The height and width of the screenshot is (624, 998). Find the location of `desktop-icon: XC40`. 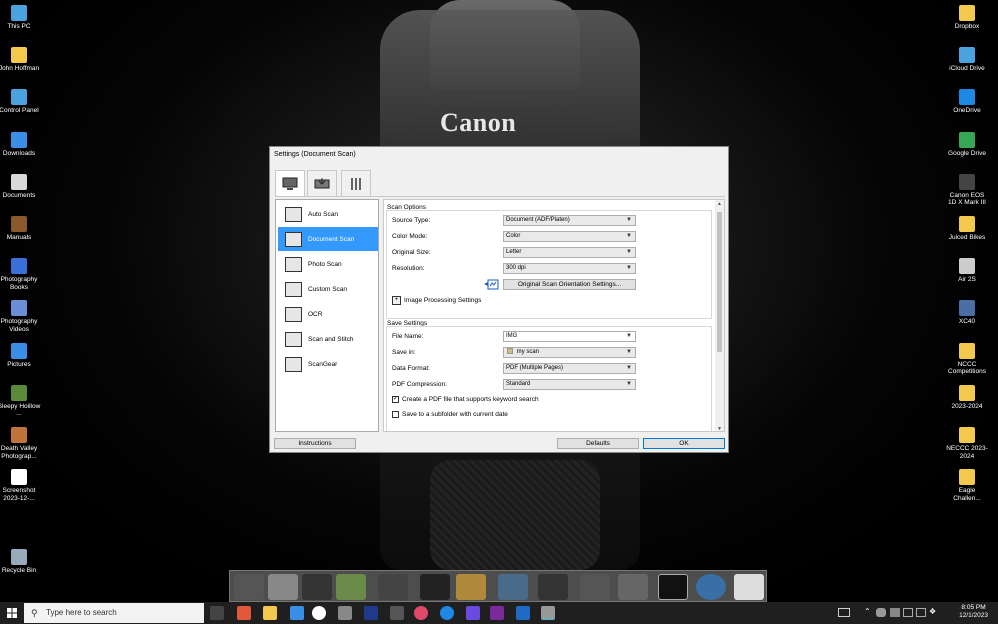

desktop-icon: XC40 is located at coordinates (967, 313).